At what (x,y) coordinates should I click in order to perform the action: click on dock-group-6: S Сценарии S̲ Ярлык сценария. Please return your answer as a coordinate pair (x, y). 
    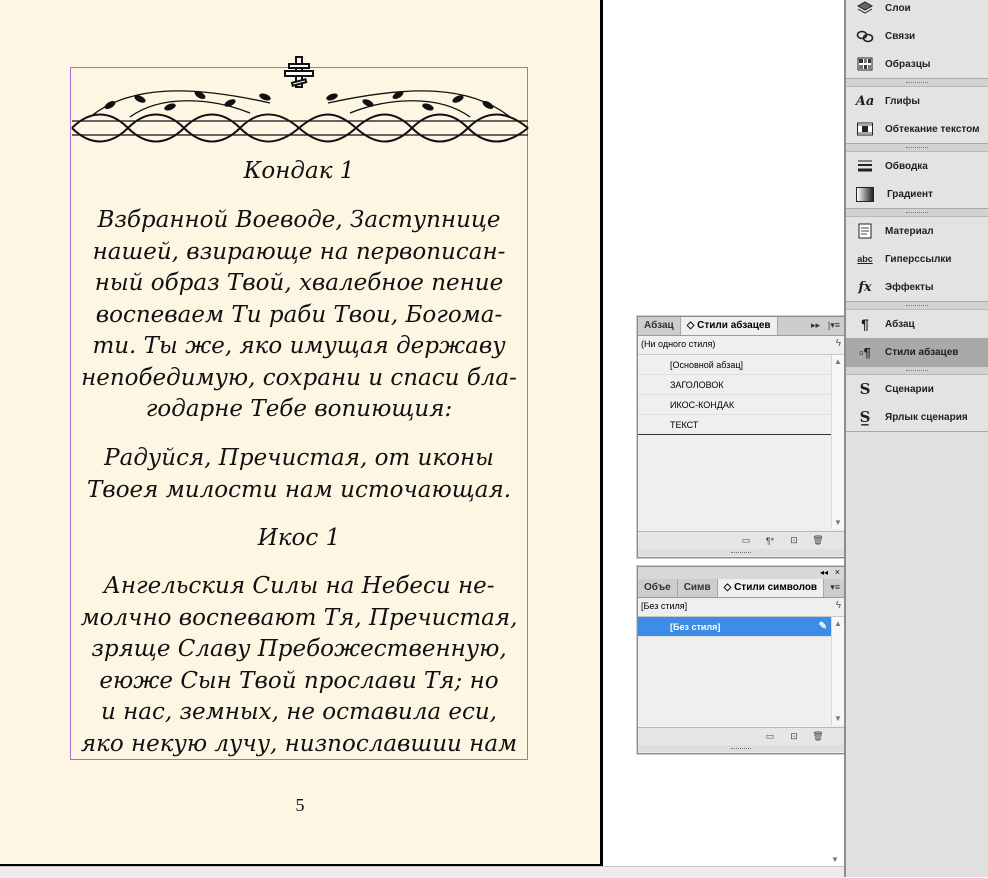
    Looking at the image, I should click on (917, 403).